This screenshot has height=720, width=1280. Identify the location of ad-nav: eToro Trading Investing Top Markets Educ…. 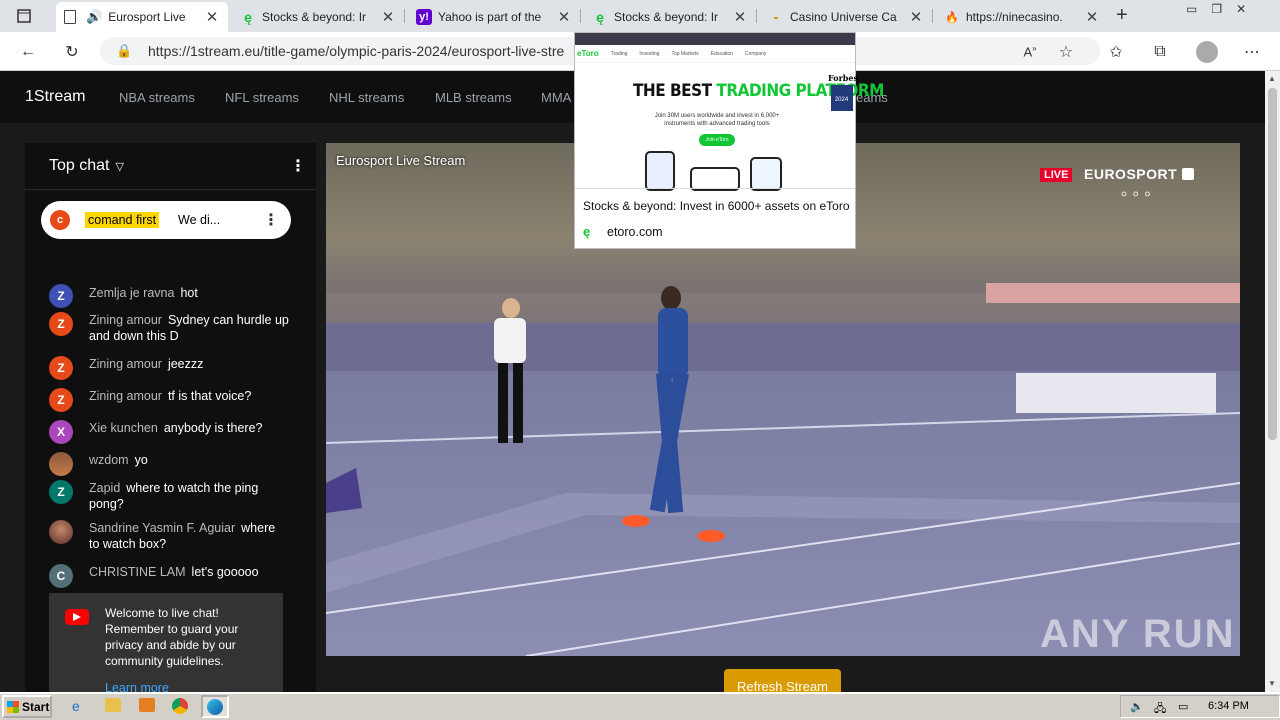
(715, 54).